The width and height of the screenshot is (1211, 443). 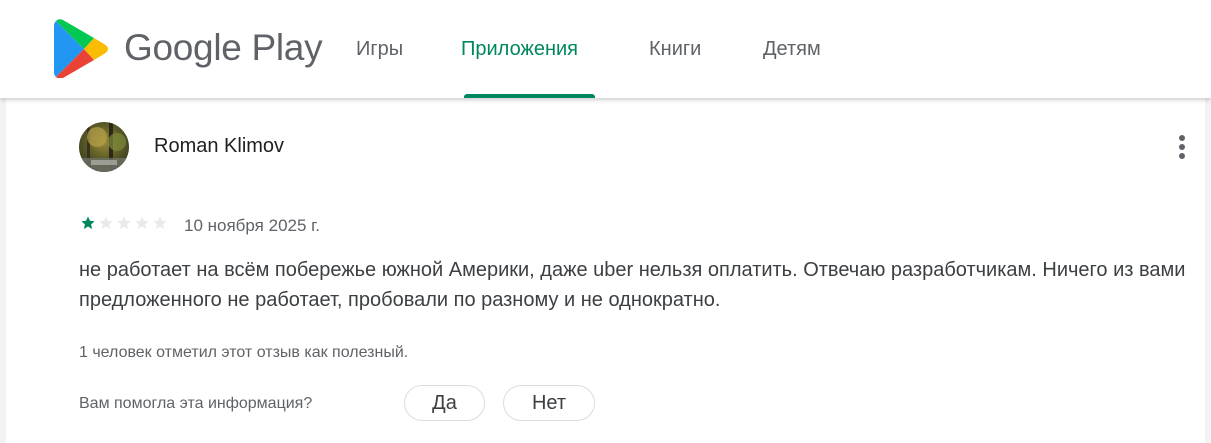 I want to click on more-vert-icon, so click(x=1182, y=147).